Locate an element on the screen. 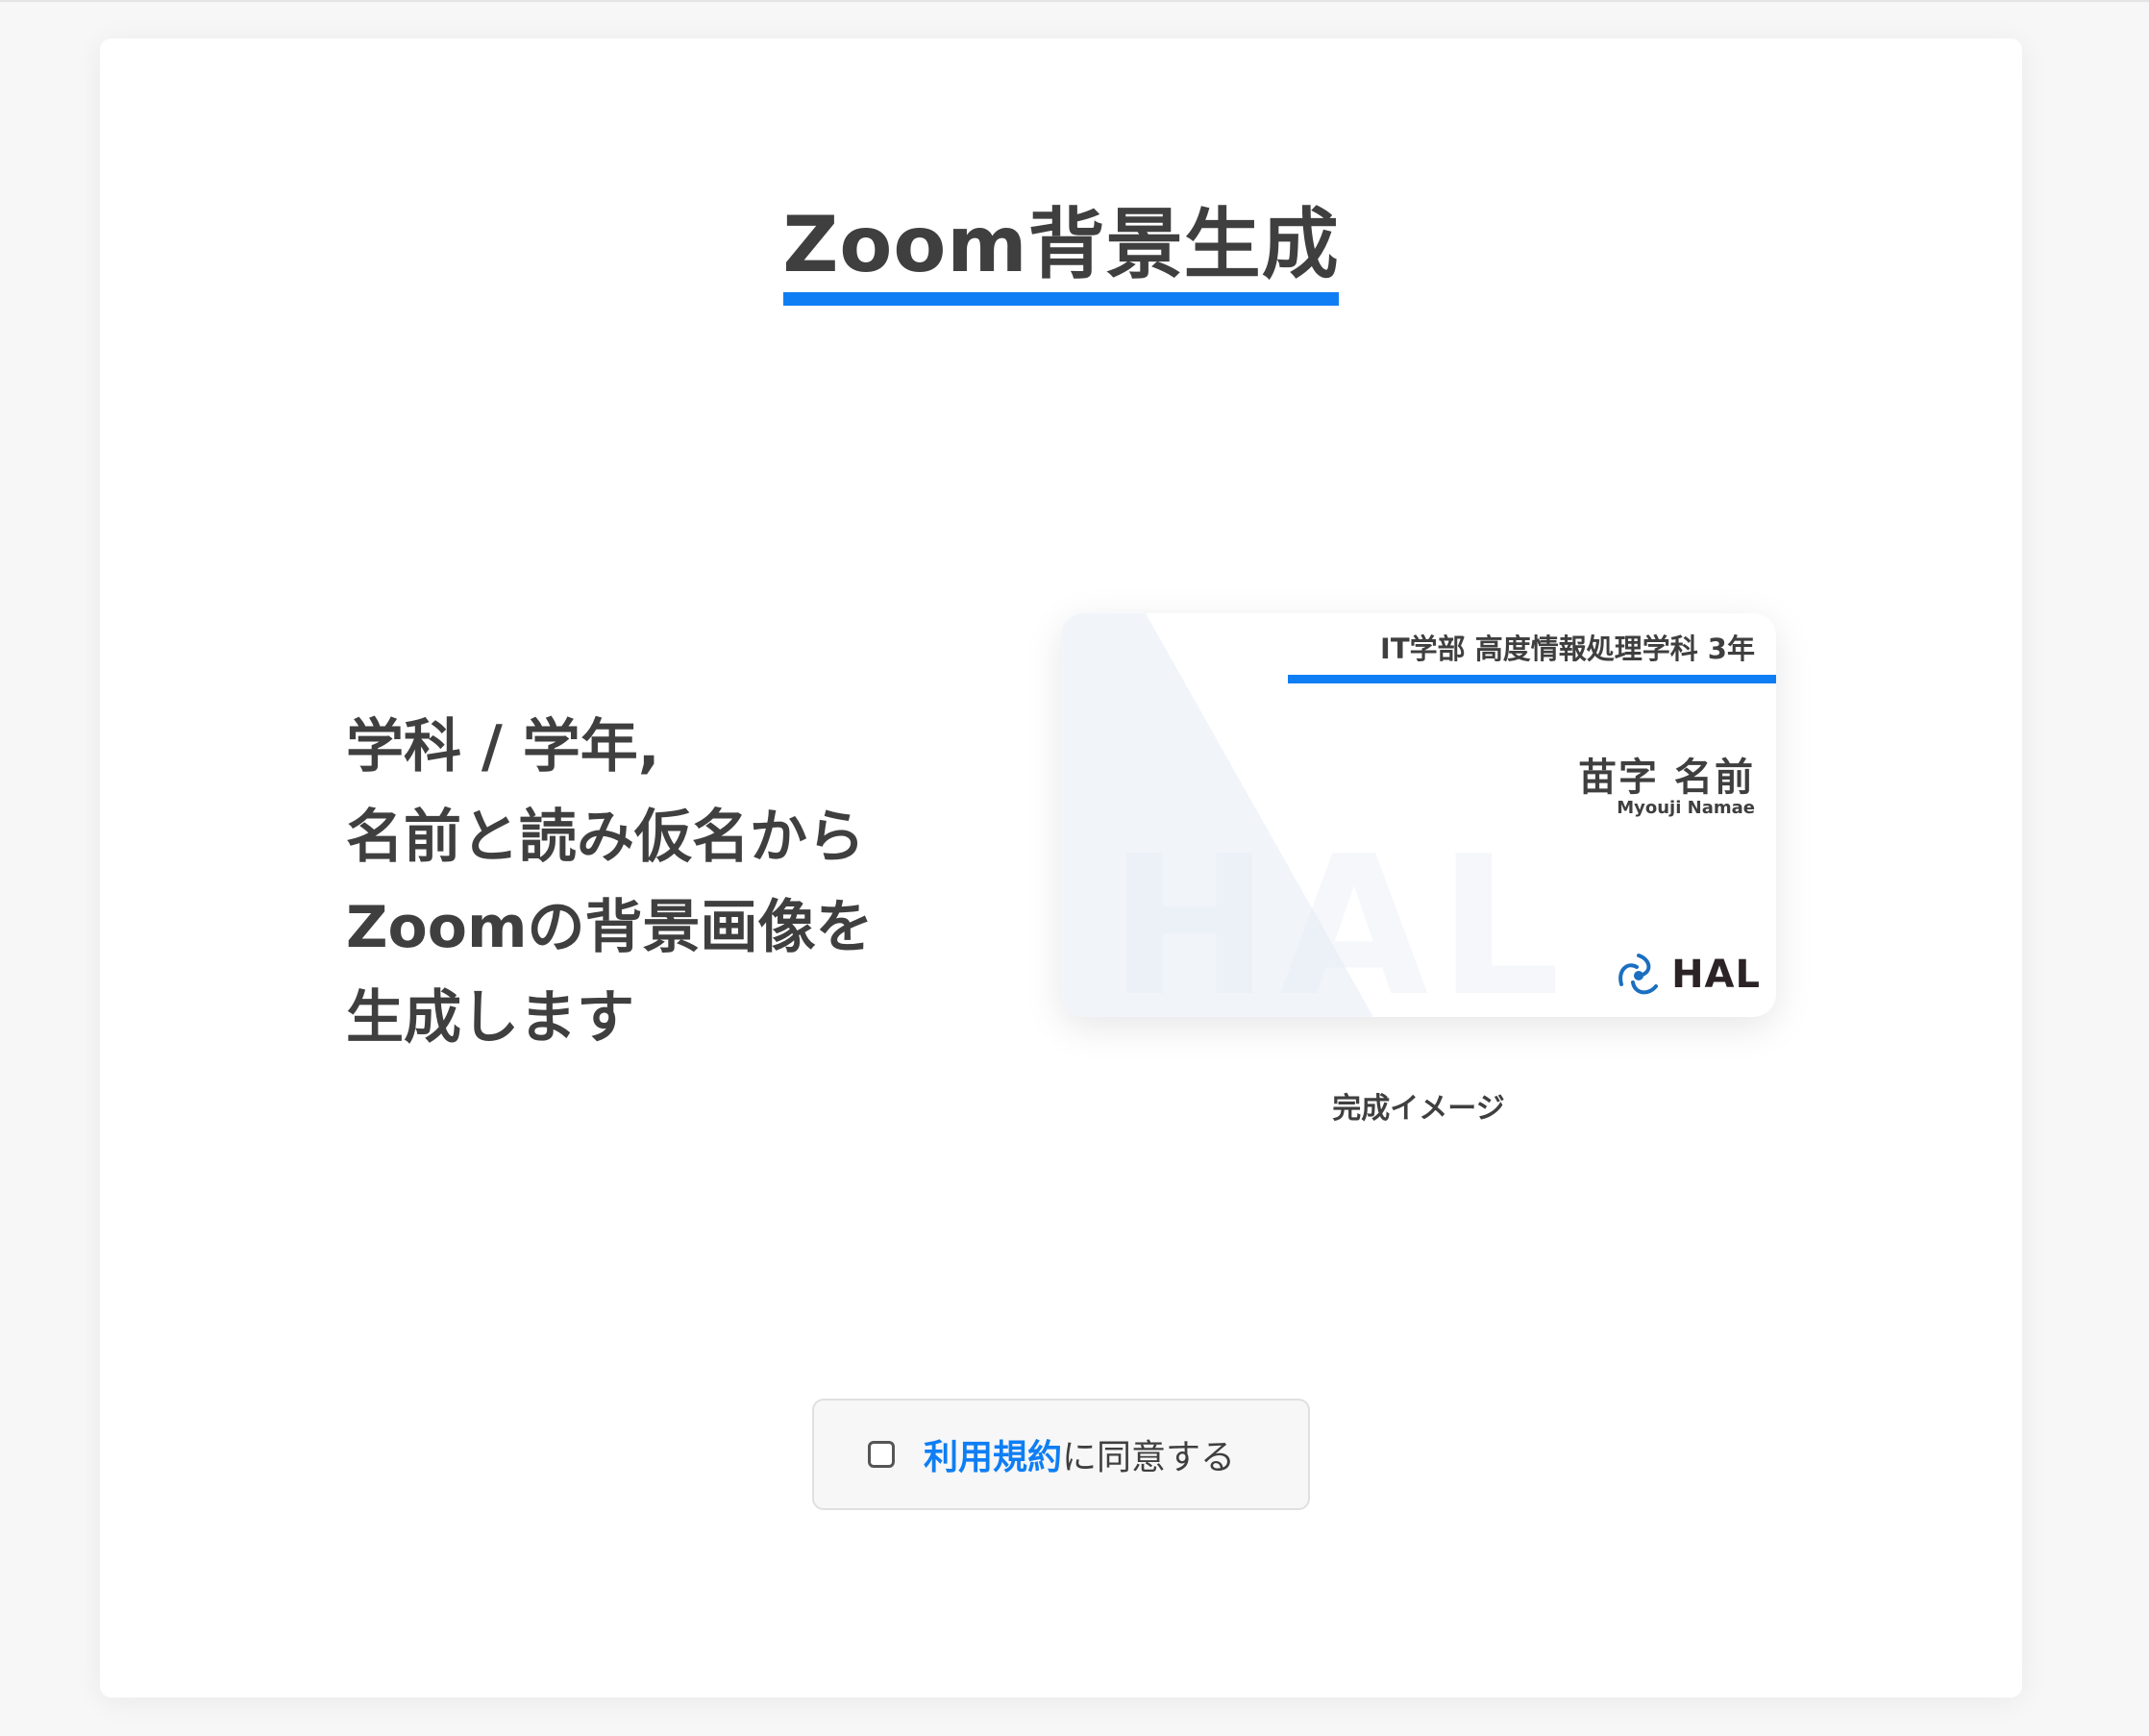 This screenshot has height=1736, width=2149. description-line: 学科 / 学年, is located at coordinates (503, 747).